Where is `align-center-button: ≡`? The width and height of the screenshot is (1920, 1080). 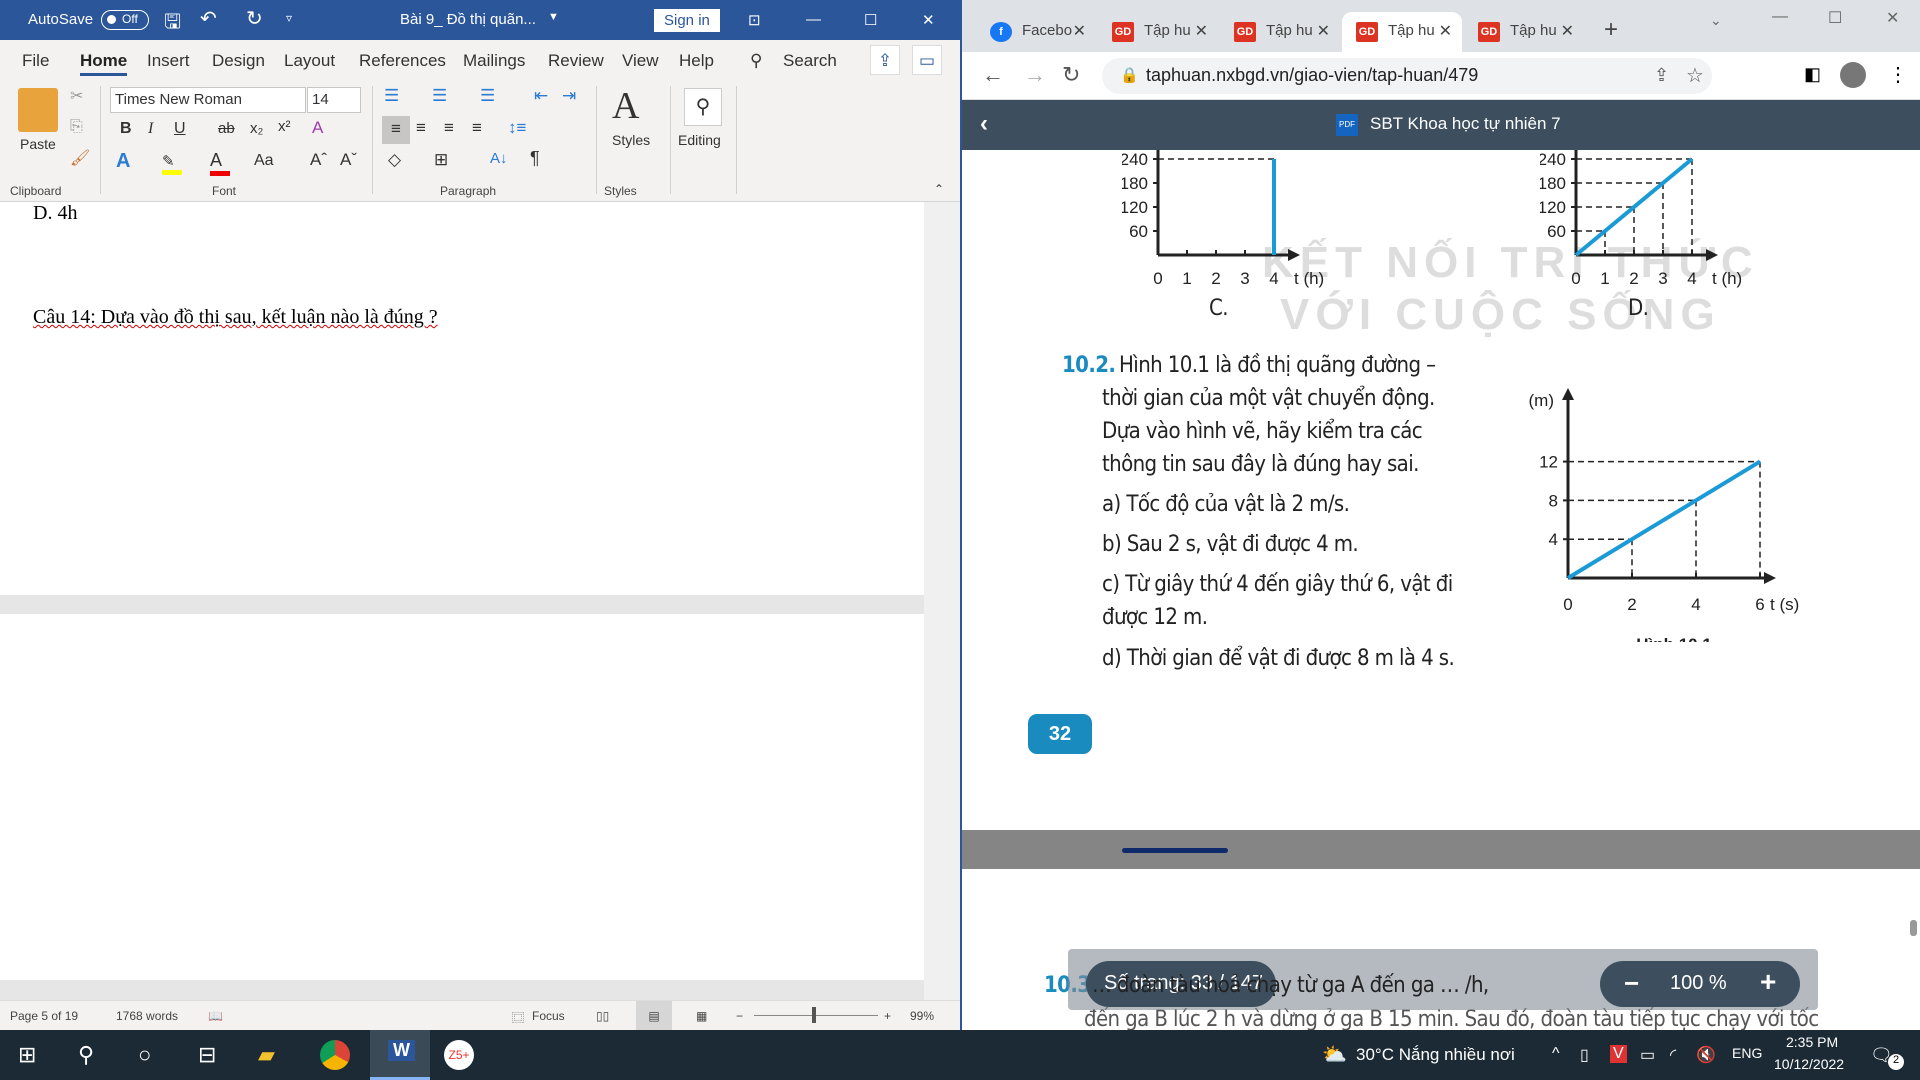
align-center-button: ≡ is located at coordinates (421, 128).